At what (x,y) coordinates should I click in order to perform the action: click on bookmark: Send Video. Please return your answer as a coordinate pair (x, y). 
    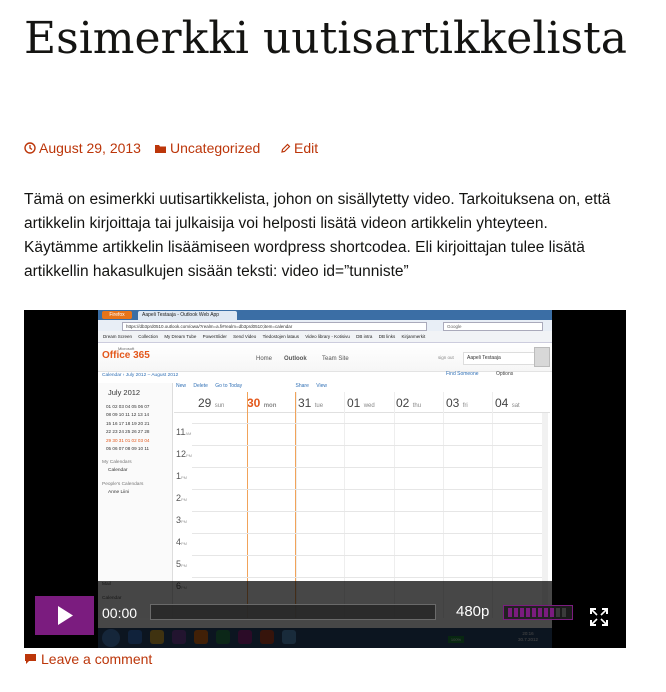
    Looking at the image, I should click on (245, 336).